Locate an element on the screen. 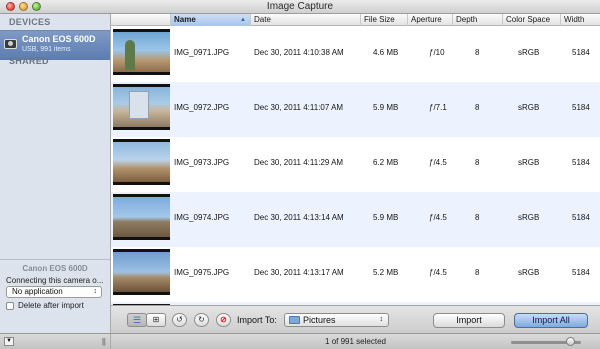 The width and height of the screenshot is (600, 349). delete-button: ⊘ is located at coordinates (223, 320).